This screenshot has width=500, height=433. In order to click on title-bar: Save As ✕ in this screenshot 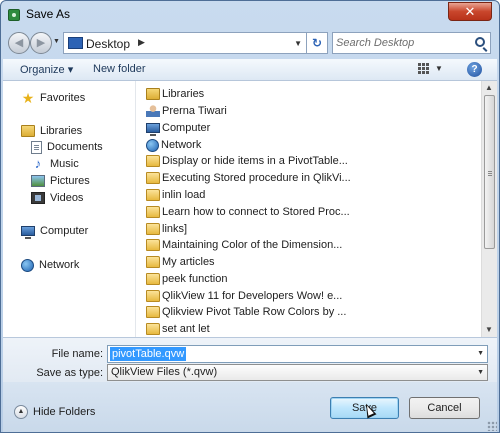, I will do `click(250, 14)`.